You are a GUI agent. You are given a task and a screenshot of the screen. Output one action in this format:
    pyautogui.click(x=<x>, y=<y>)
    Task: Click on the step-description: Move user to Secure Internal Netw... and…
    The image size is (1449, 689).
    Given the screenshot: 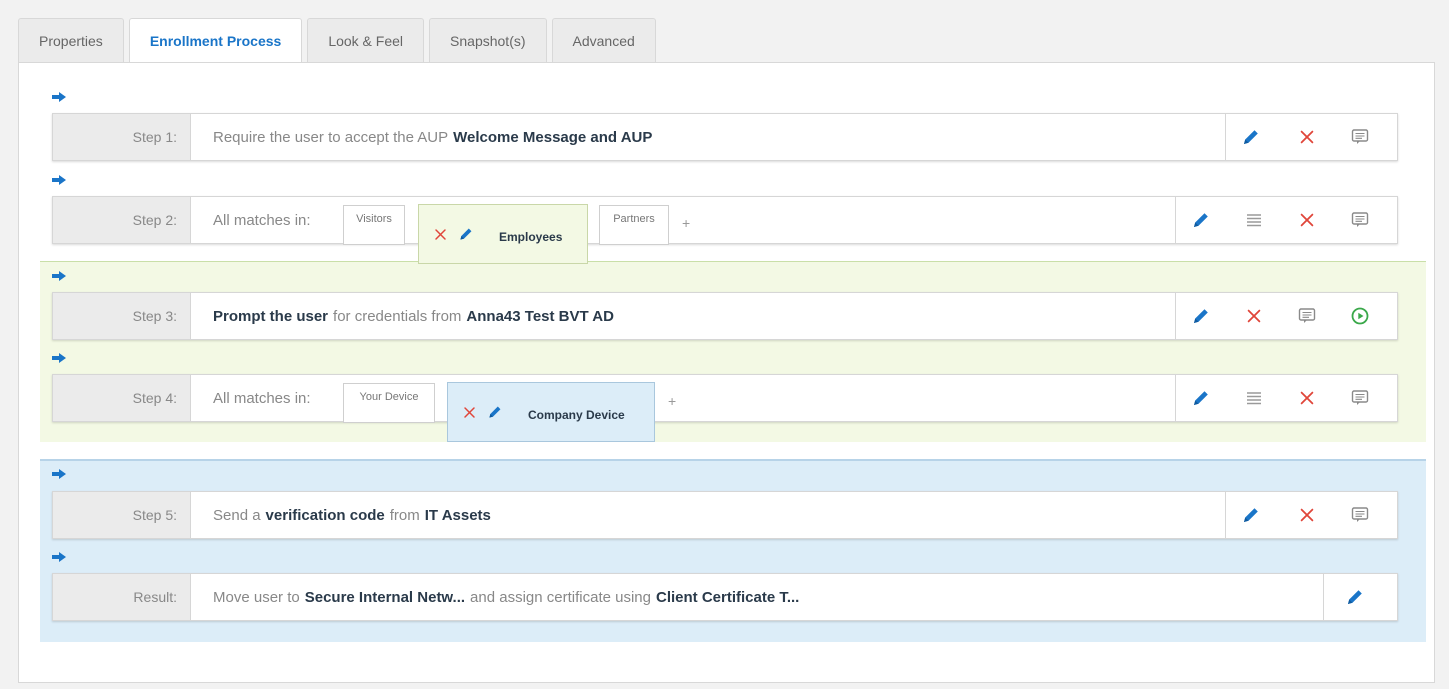 What is the action you would take?
    pyautogui.click(x=506, y=597)
    